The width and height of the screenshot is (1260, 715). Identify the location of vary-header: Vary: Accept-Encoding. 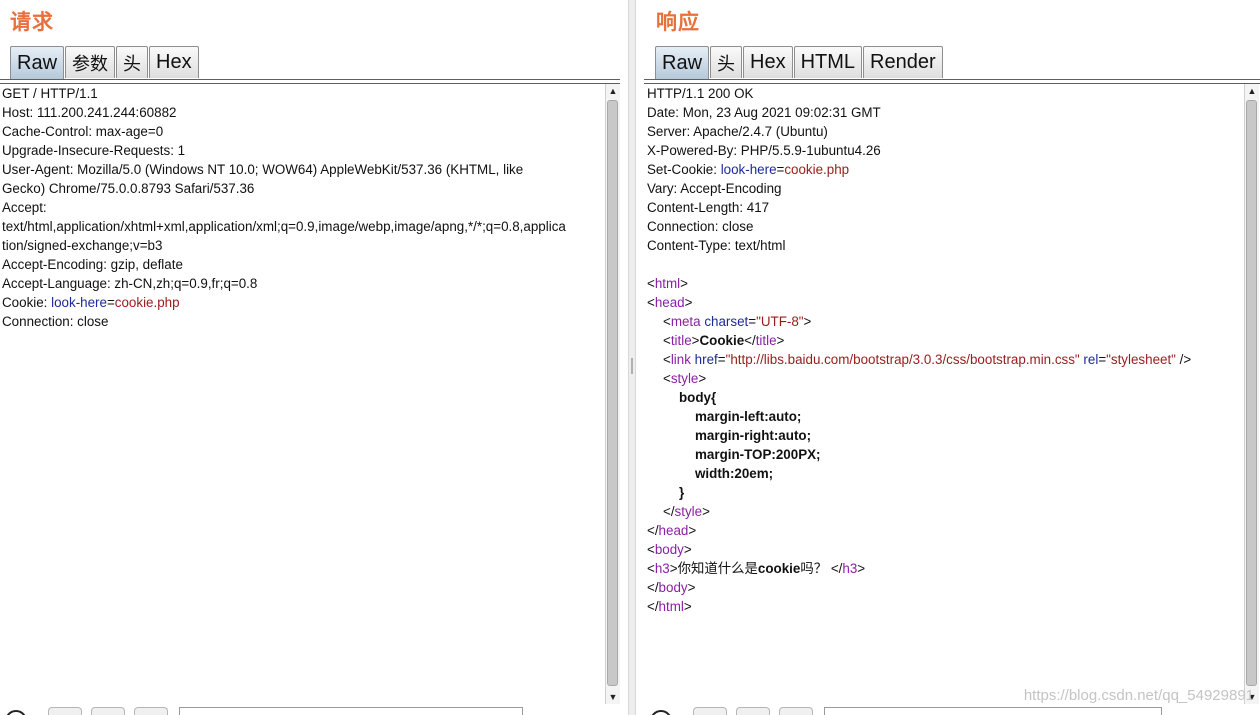
(714, 188).